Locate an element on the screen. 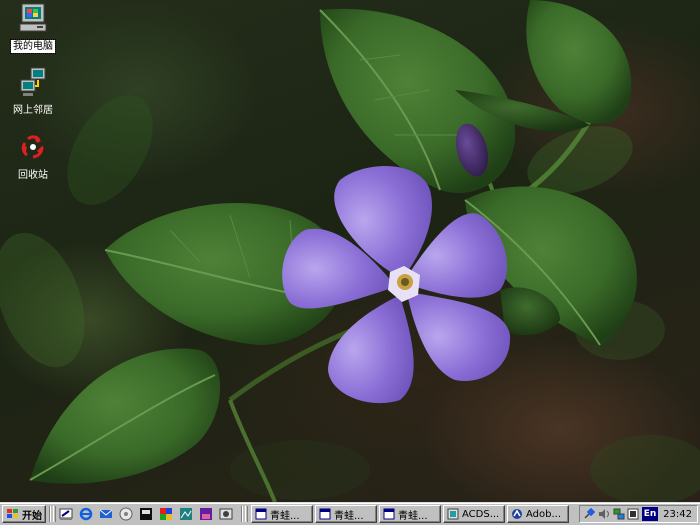 Image resolution: width=700 pixels, height=525 pixels. start-label: 开始 is located at coordinates (32, 516).